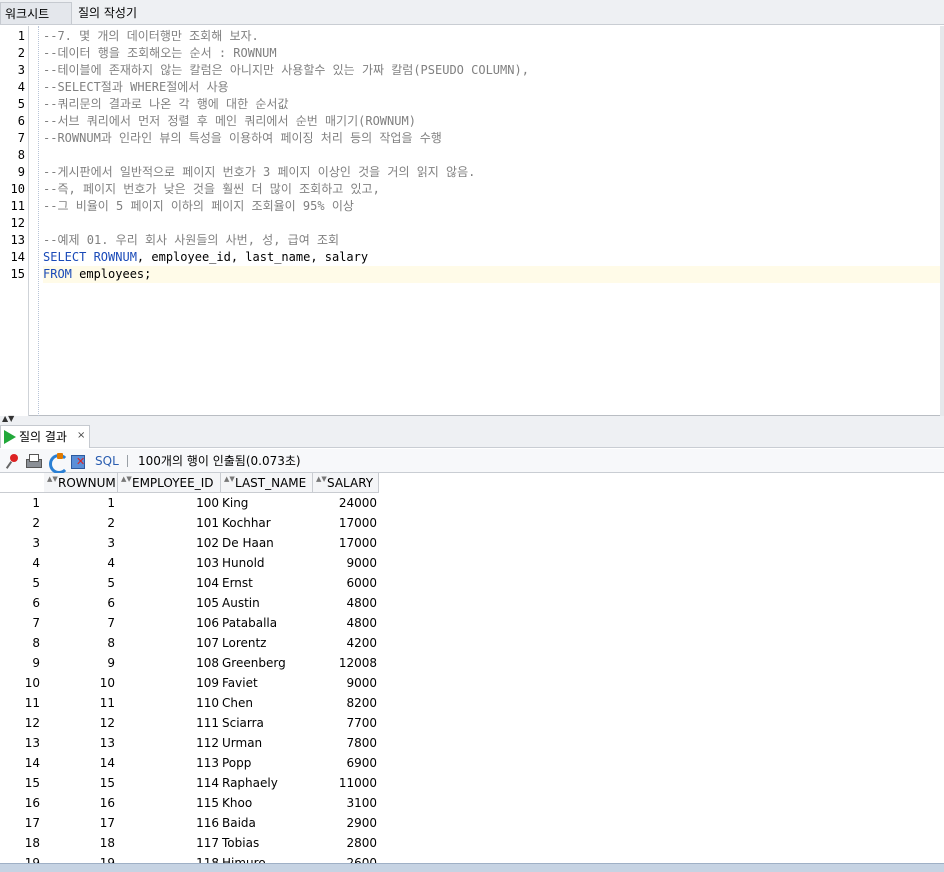 The width and height of the screenshot is (944, 872). Describe the element at coordinates (58, 463) in the screenshot. I see `refresh-icon` at that location.